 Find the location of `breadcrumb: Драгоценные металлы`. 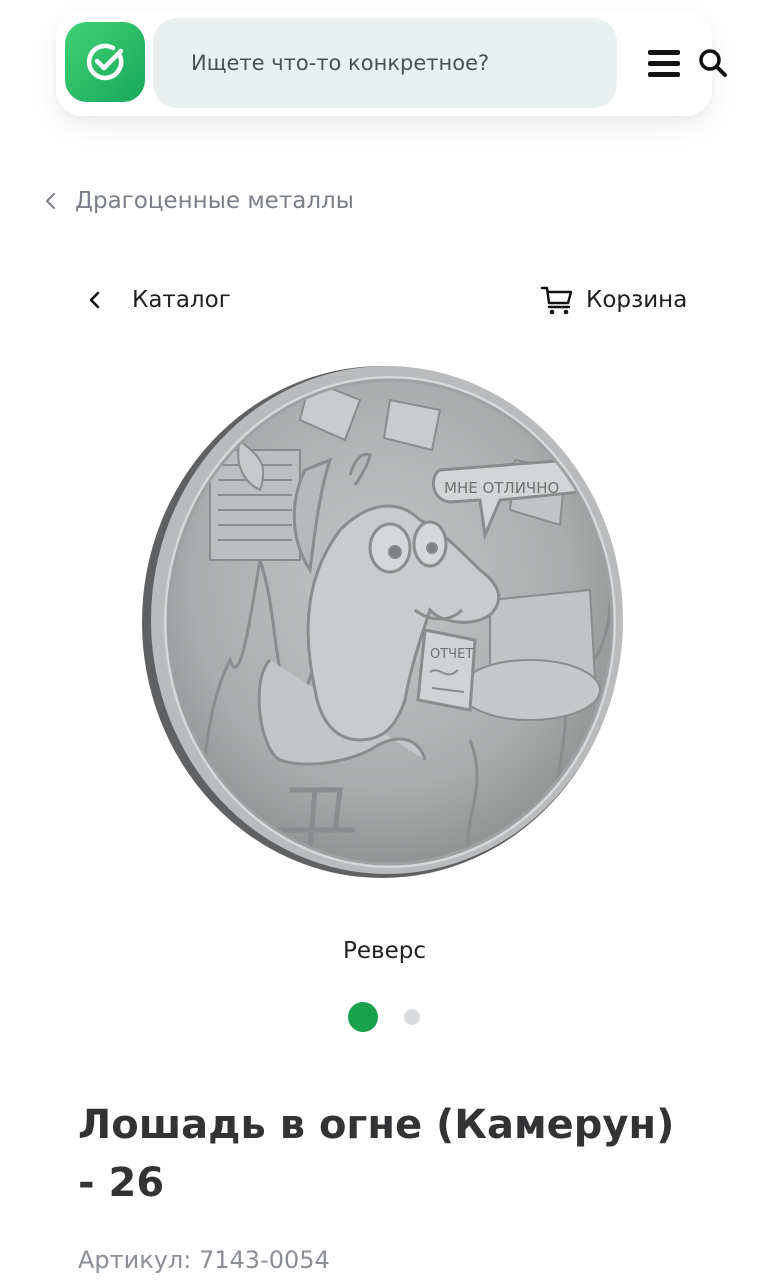

breadcrumb: Драгоценные металлы is located at coordinates (197, 201).